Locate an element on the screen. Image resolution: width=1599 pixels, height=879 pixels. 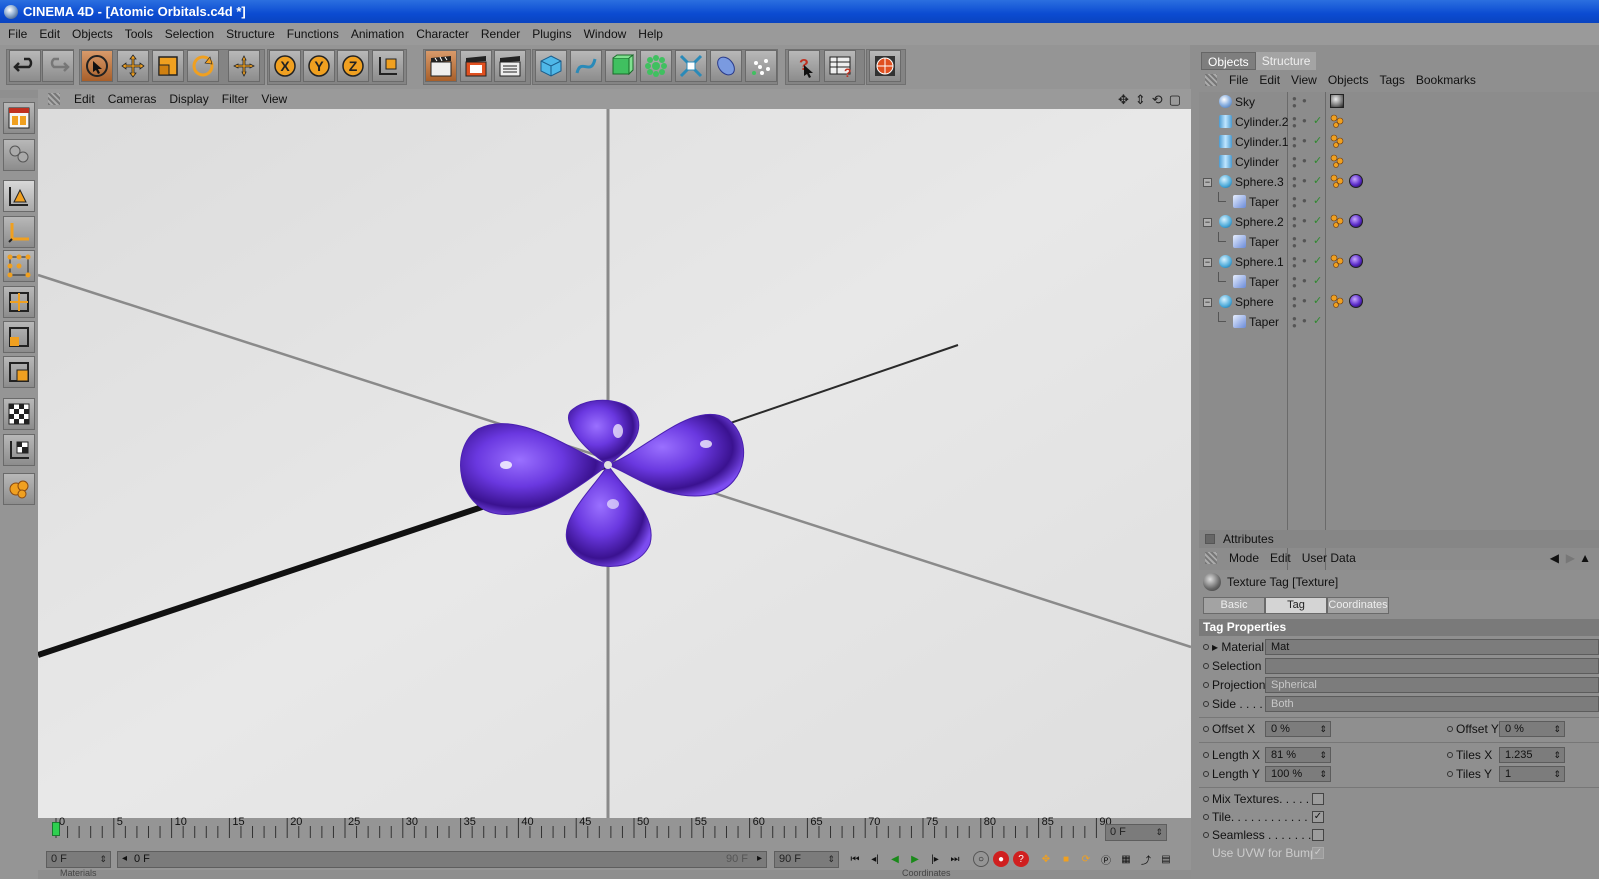
object-row-sky: Sky ● ● ● is located at coordinates (1399, 102).